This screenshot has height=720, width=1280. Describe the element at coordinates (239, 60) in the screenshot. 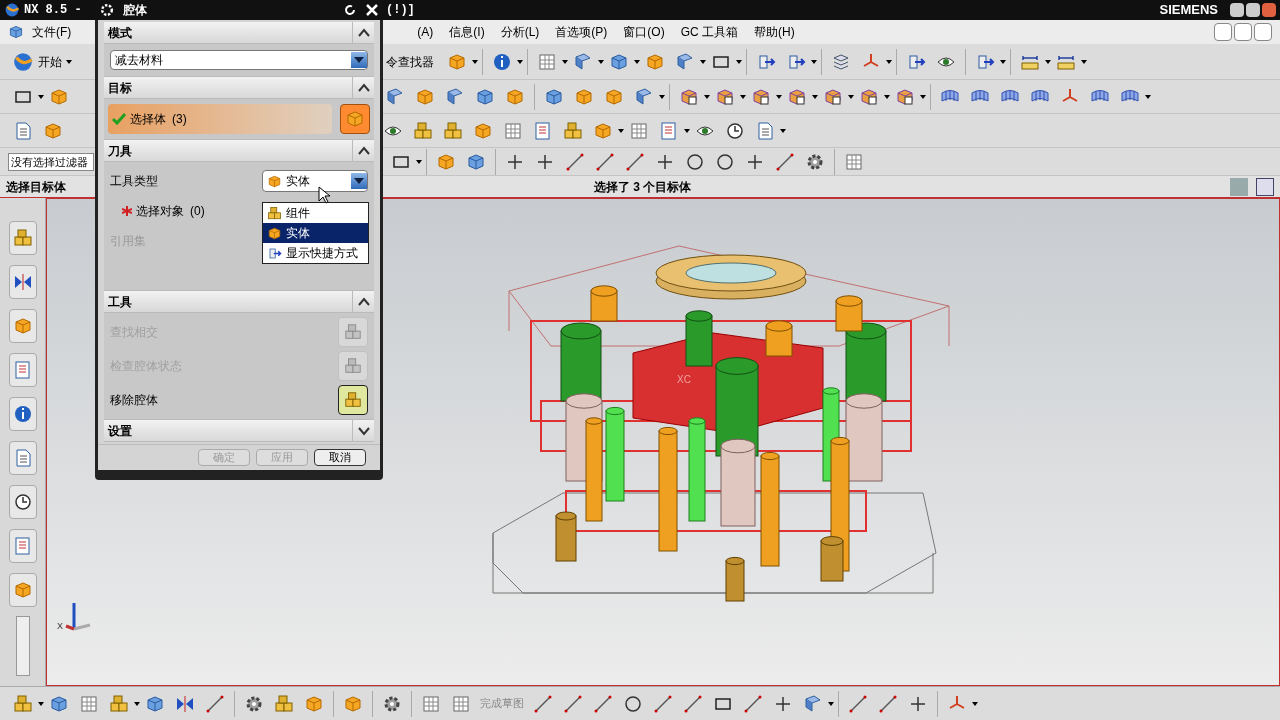

I see `mode-dropdown: 减去材料` at that location.